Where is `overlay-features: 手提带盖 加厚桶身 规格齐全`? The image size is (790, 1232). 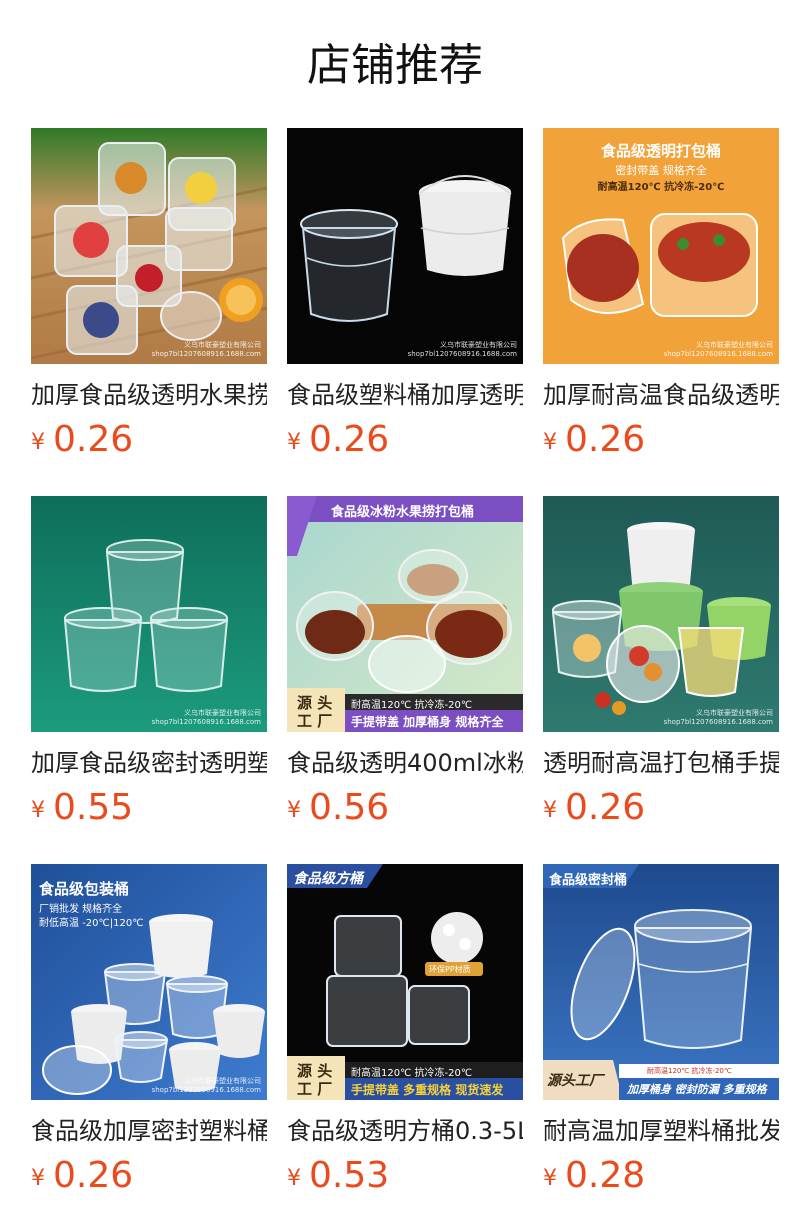
overlay-features: 手提带盖 加厚桶身 规格齐全 is located at coordinates (427, 722).